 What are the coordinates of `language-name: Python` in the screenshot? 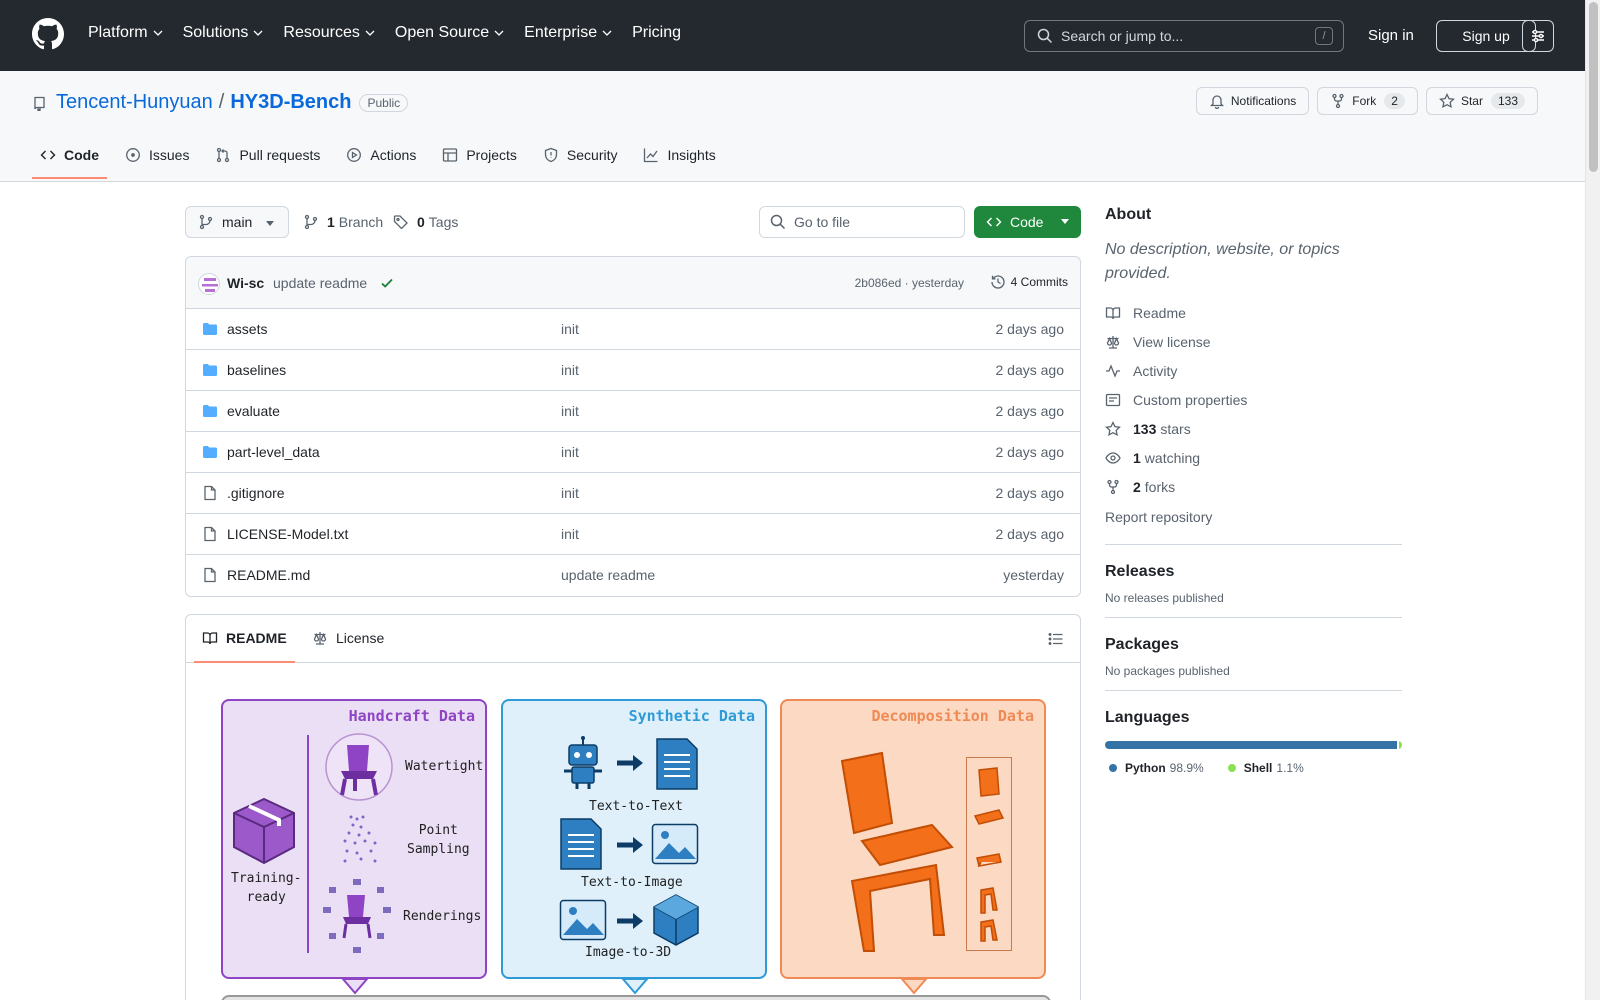 It's located at (1145, 768).